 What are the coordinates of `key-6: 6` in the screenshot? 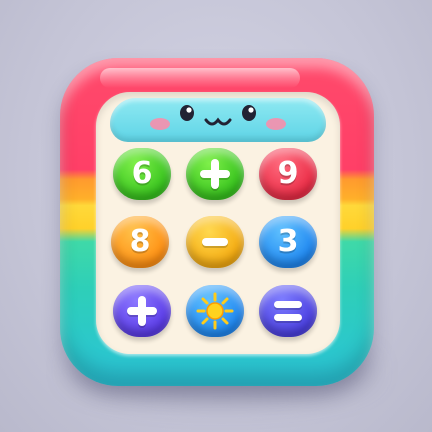 It's located at (142, 174).